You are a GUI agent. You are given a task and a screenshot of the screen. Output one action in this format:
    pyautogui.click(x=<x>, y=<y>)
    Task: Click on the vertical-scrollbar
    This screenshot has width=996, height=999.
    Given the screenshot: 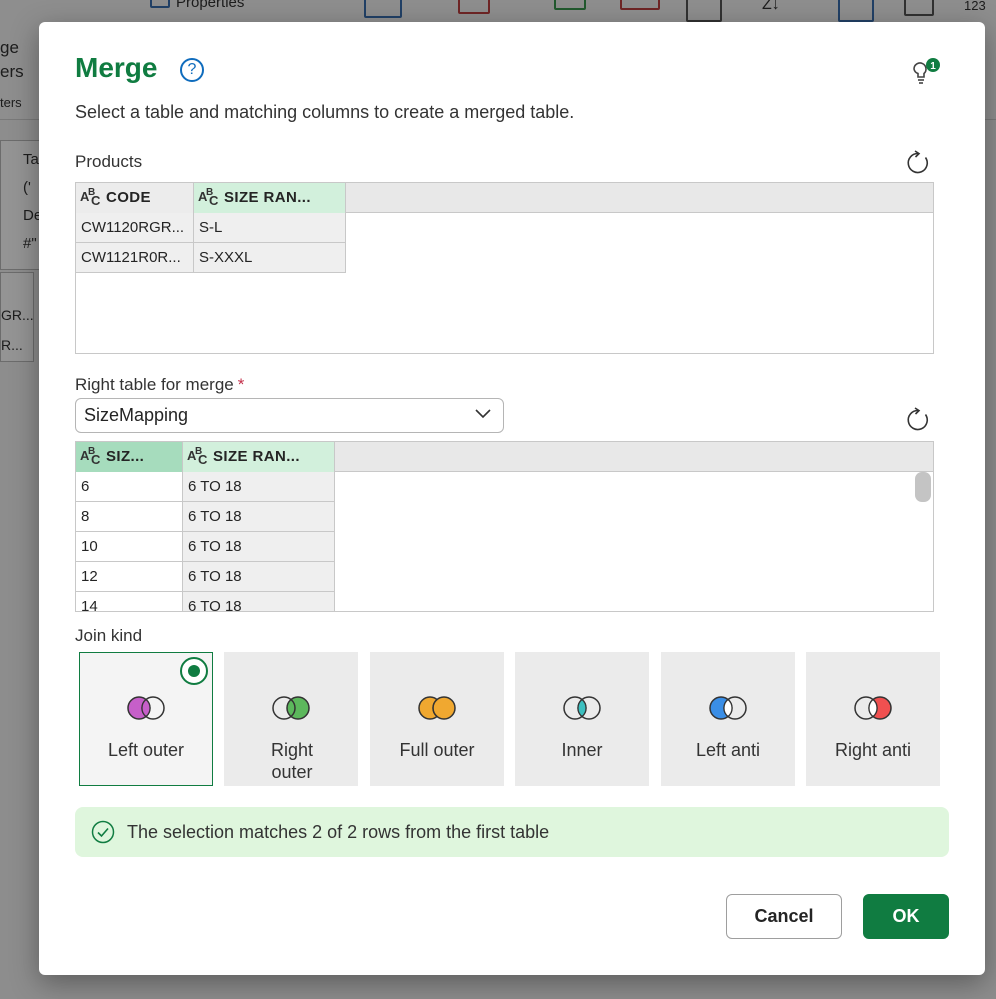 What is the action you would take?
    pyautogui.click(x=923, y=487)
    